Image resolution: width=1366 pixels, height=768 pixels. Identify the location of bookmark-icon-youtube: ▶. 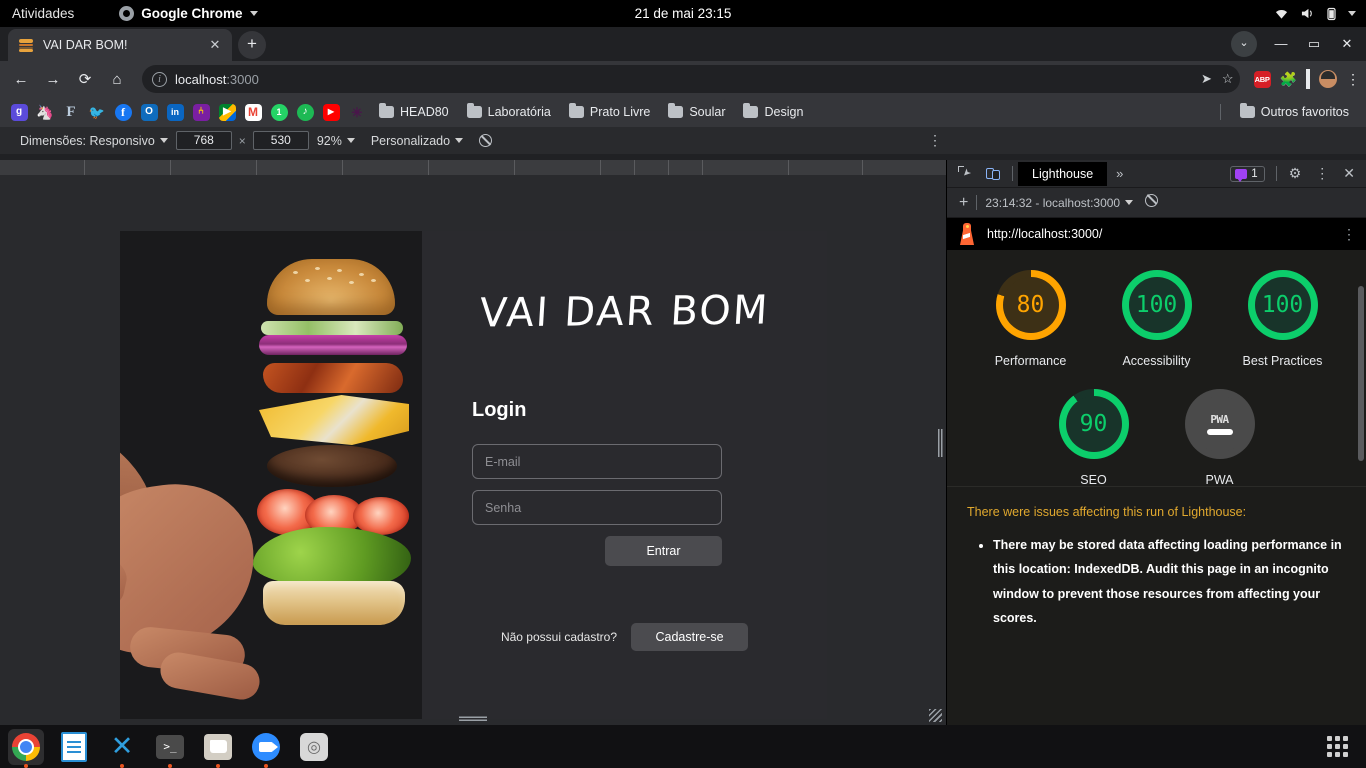
(331, 112).